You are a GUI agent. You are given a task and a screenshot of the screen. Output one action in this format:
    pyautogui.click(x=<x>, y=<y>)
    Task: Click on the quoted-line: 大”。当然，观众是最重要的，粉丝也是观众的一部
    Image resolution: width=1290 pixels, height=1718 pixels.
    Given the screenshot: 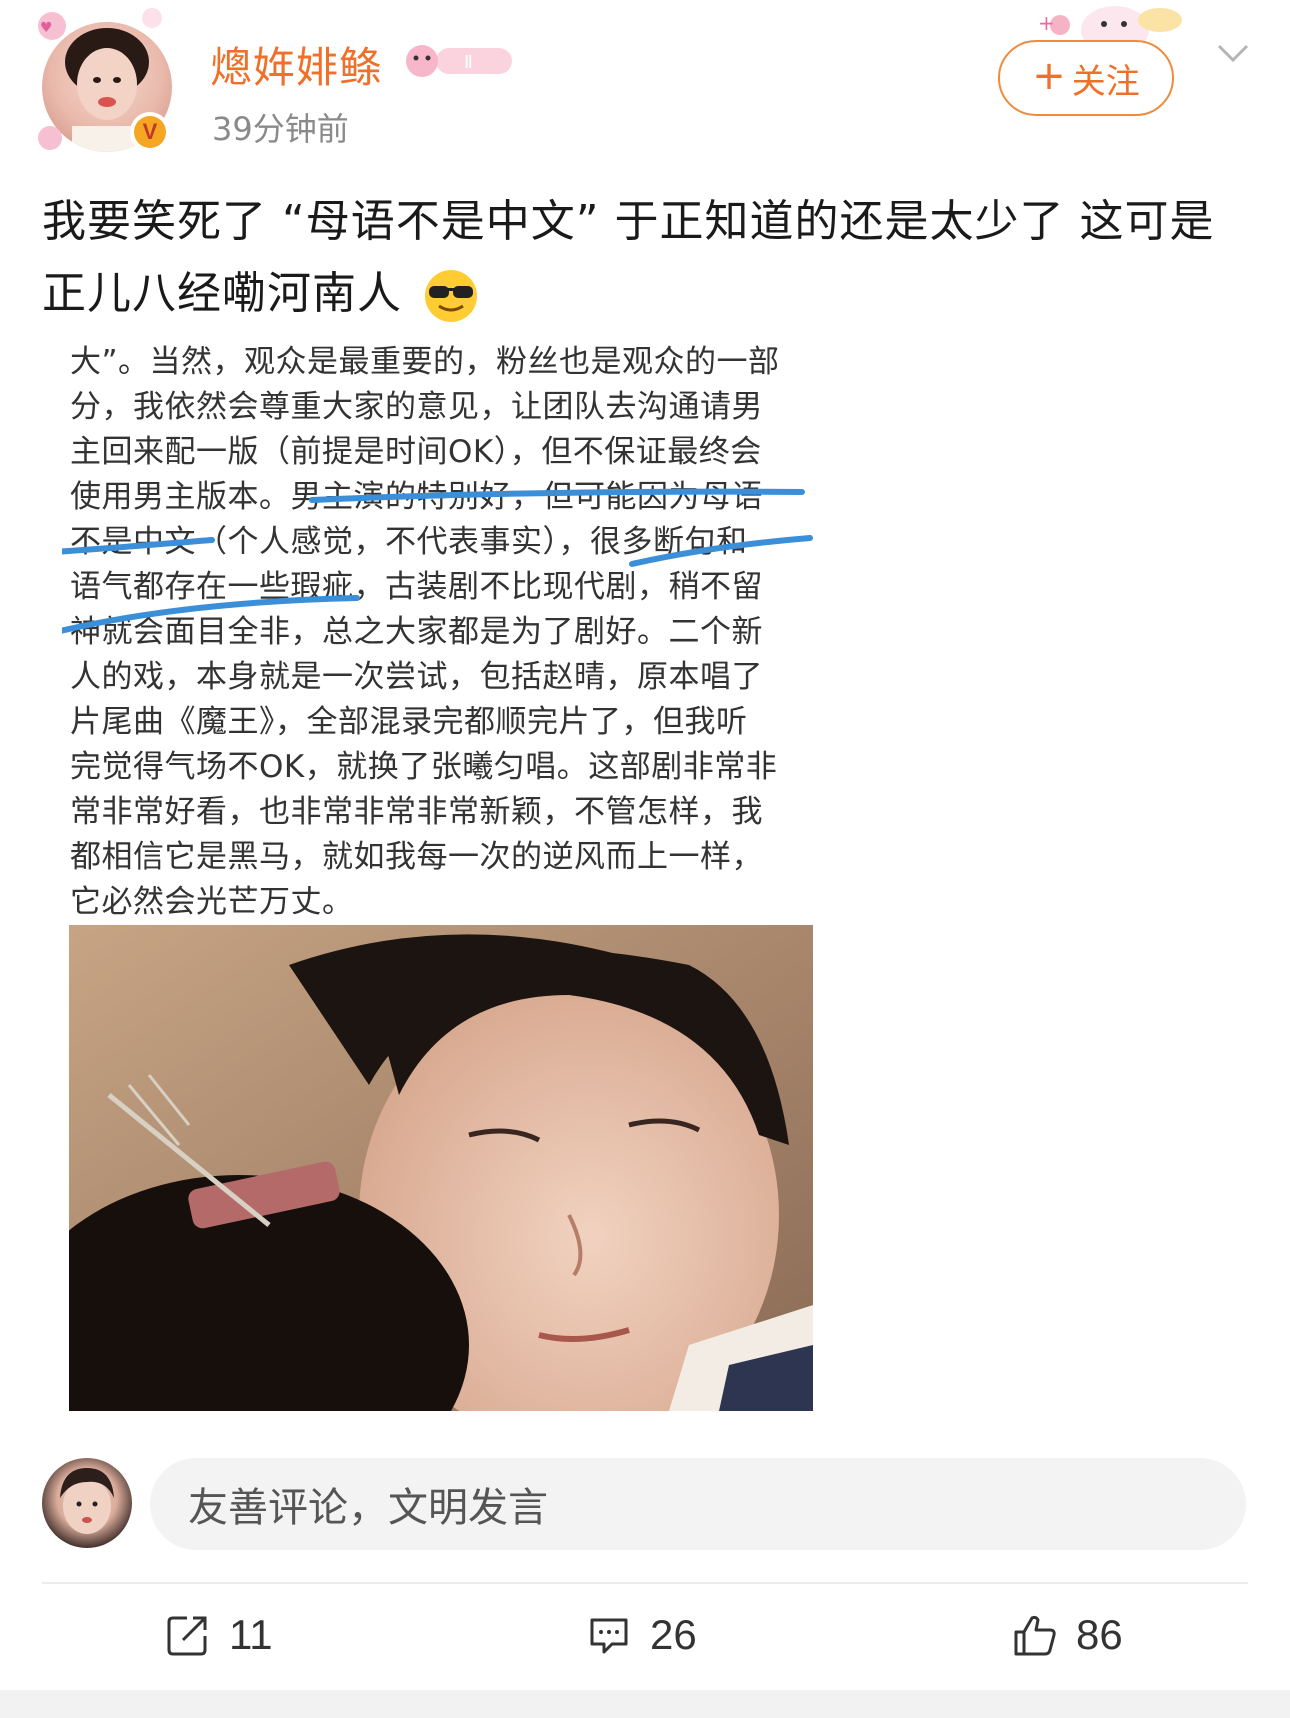 What is the action you would take?
    pyautogui.click(x=425, y=362)
    